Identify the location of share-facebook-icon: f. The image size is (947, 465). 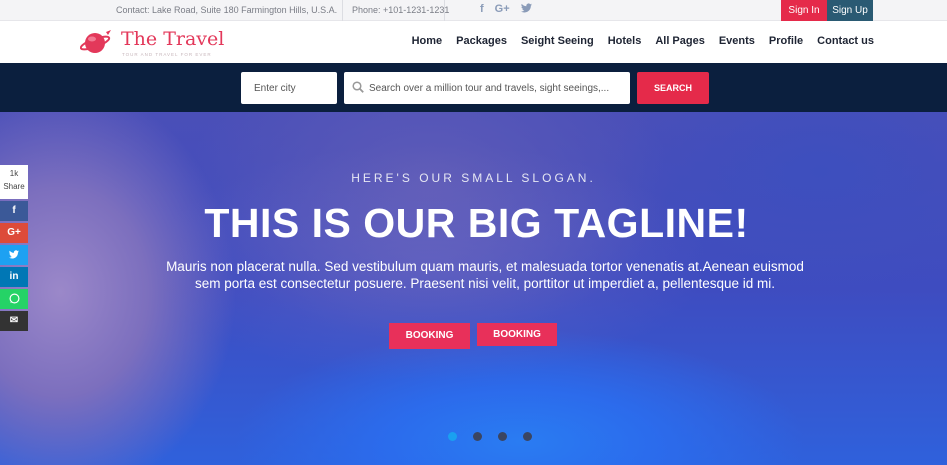
(14, 211).